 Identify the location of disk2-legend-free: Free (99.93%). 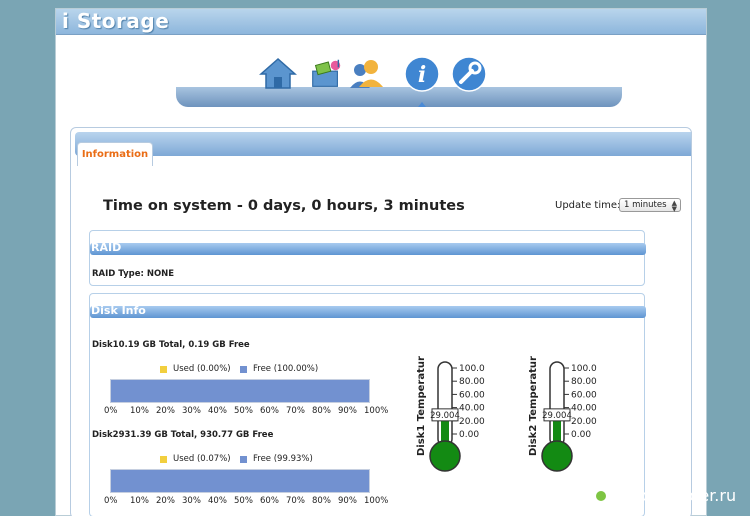
(276, 459).